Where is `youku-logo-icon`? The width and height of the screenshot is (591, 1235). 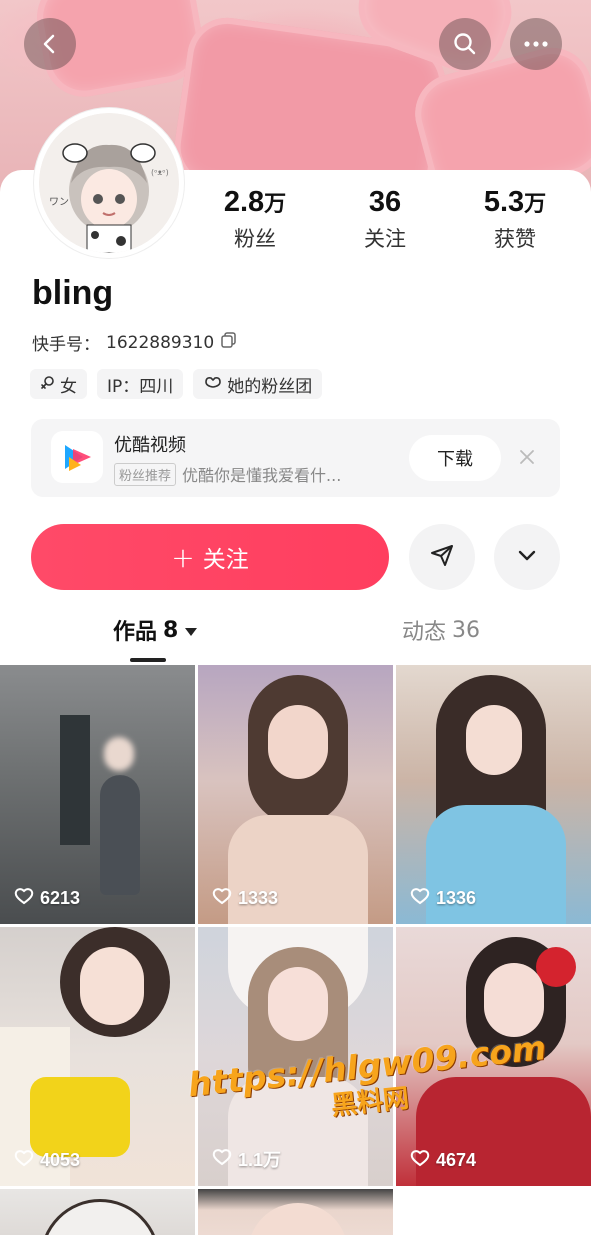 youku-logo-icon is located at coordinates (77, 457).